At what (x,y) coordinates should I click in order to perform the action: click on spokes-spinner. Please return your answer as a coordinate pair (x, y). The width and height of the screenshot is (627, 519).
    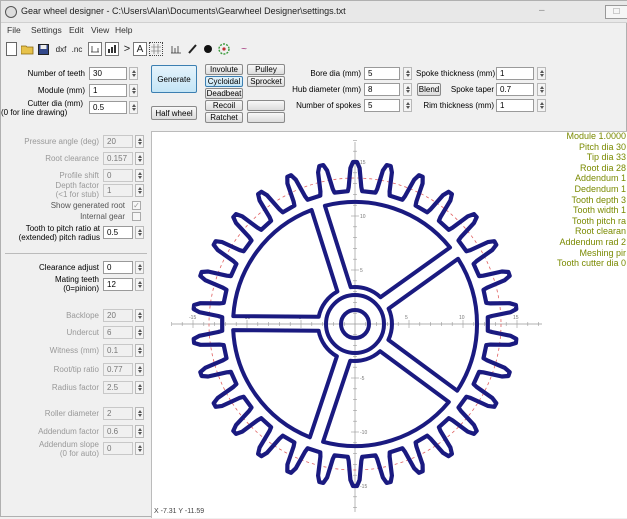
    Looking at the image, I should click on (407, 105).